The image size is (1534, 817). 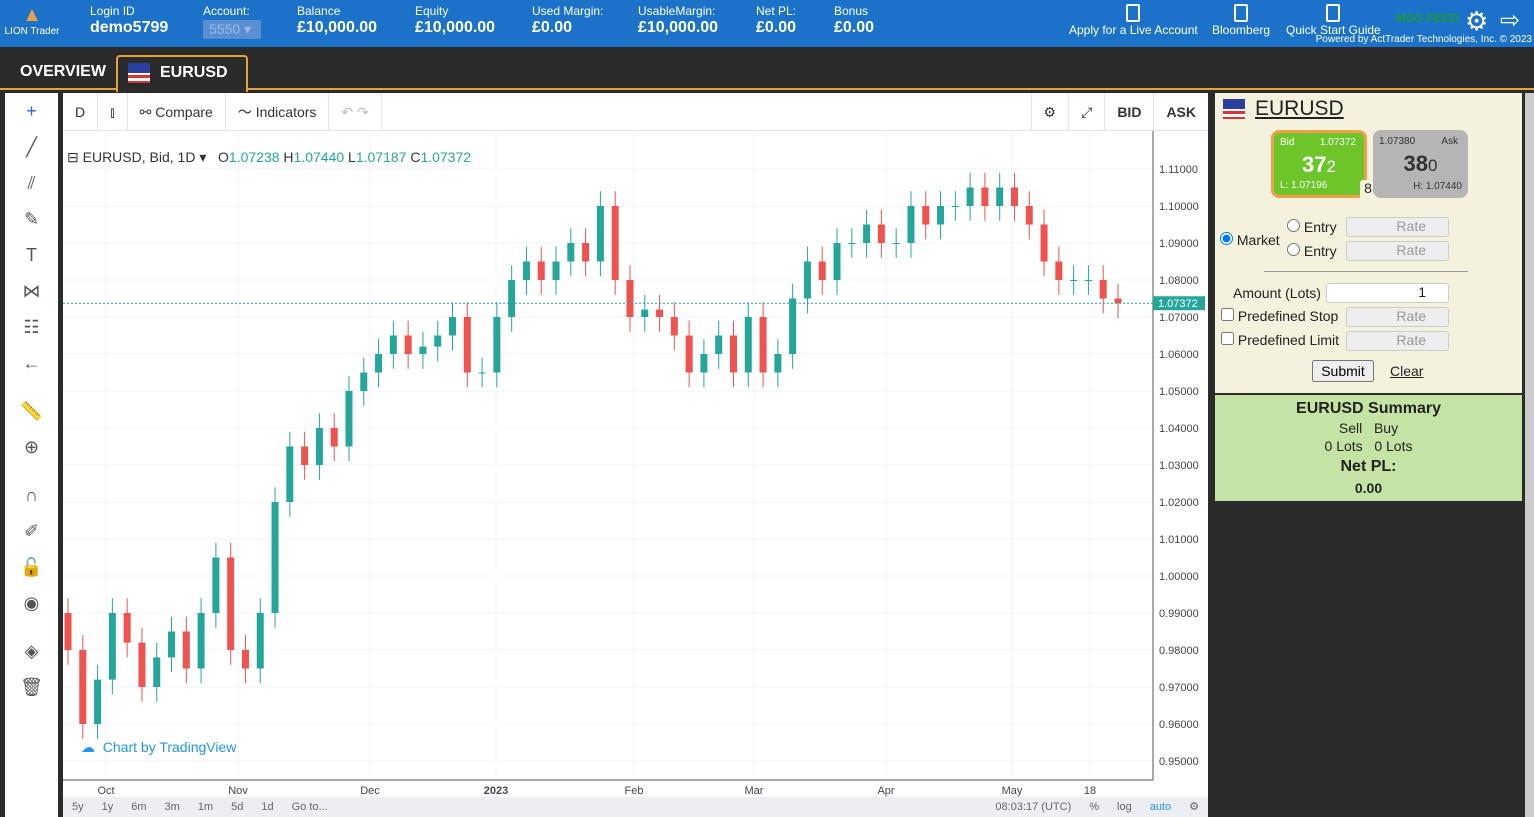 What do you see at coordinates (31, 531) in the screenshot?
I see `lock-draw-icon: ✐` at bounding box center [31, 531].